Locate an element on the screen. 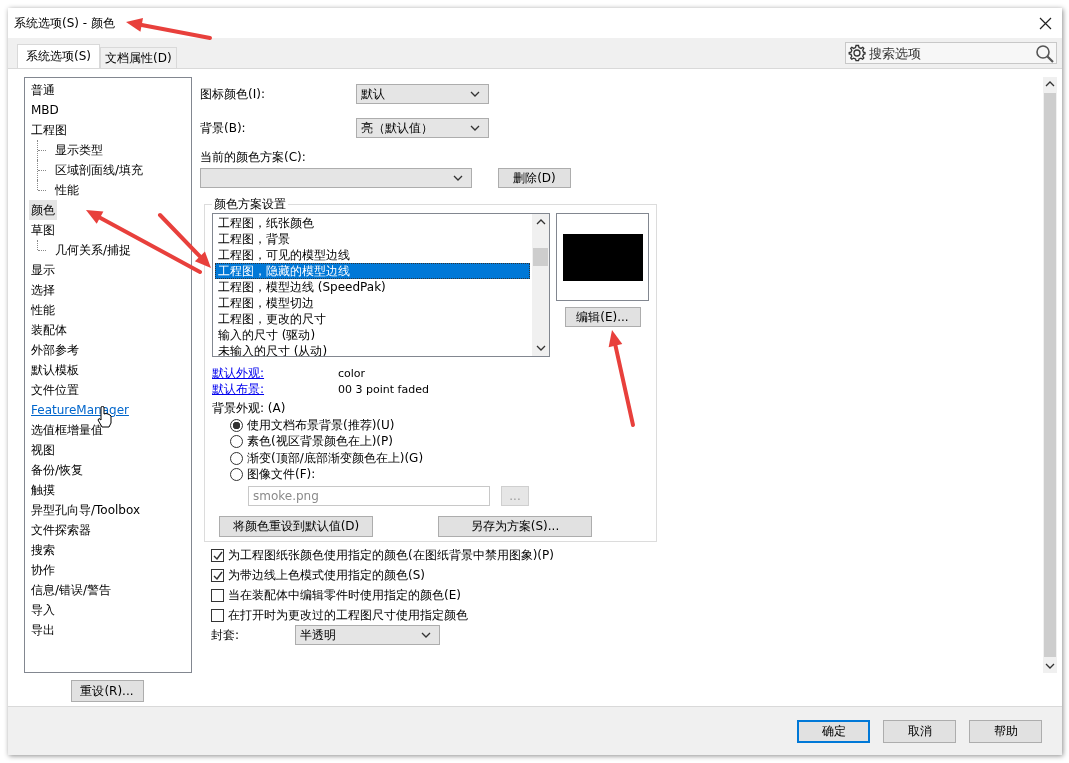 This screenshot has height=763, width=1069. tree-item: 显示类型 is located at coordinates (79, 150).